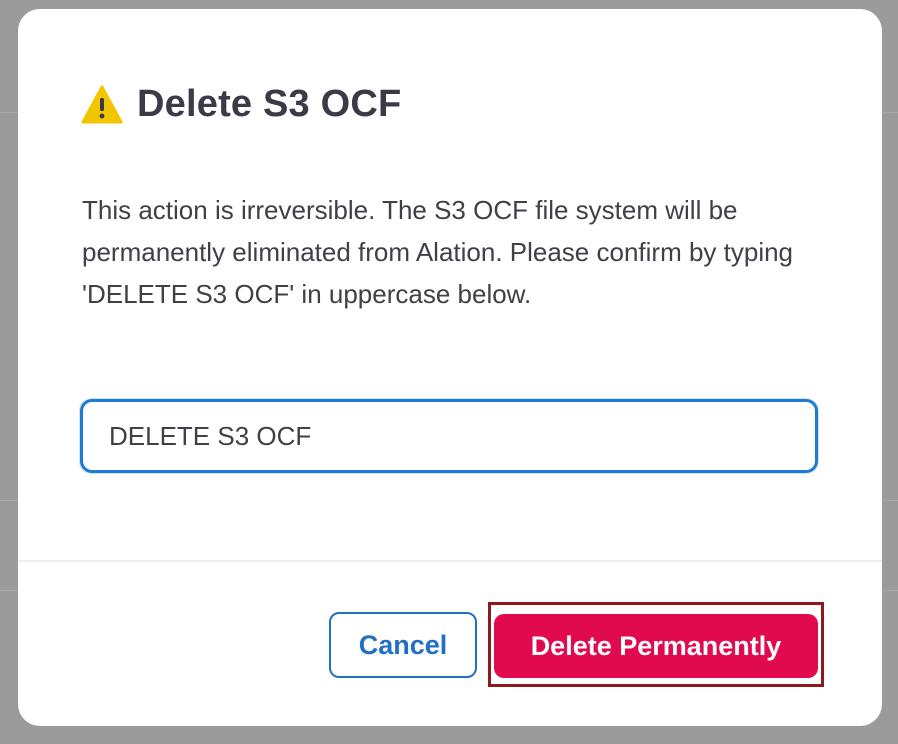 The image size is (898, 744). I want to click on delete-permanently-button: Delete Permanently, so click(656, 646).